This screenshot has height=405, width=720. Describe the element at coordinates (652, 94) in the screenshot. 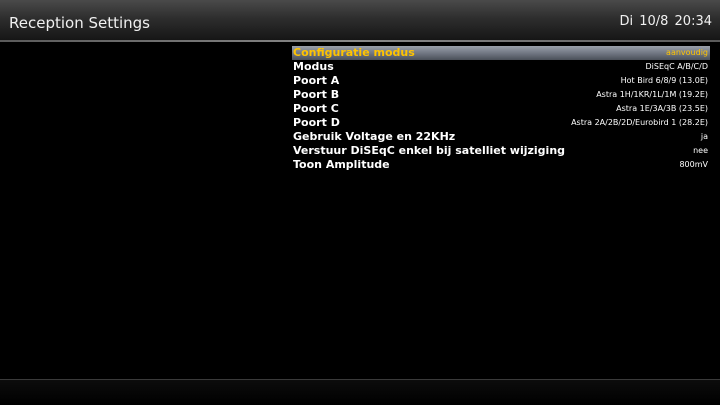

I see `menu-item-value: Astra 1H/1KR/1L/1M (19.2E)` at that location.